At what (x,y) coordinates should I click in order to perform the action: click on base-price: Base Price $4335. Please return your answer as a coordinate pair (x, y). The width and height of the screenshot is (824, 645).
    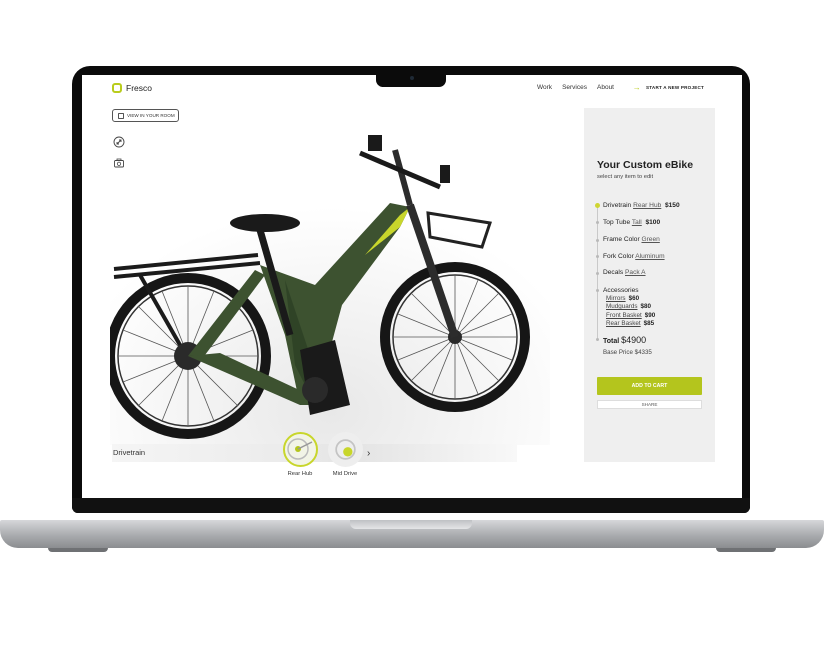
    Looking at the image, I should click on (627, 352).